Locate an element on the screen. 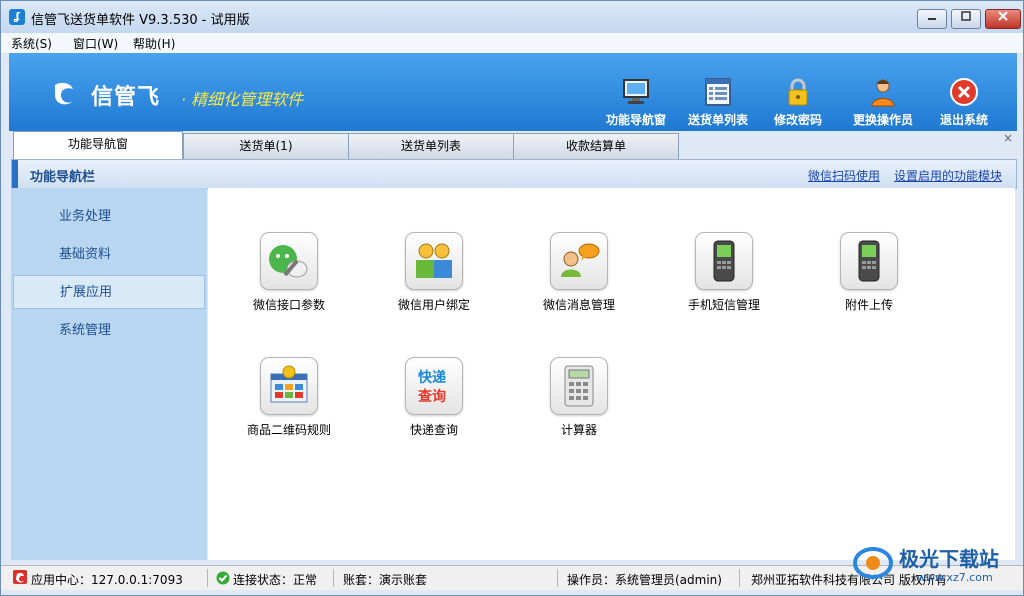 The height and width of the screenshot is (596, 1024). list-icon is located at coordinates (718, 92).